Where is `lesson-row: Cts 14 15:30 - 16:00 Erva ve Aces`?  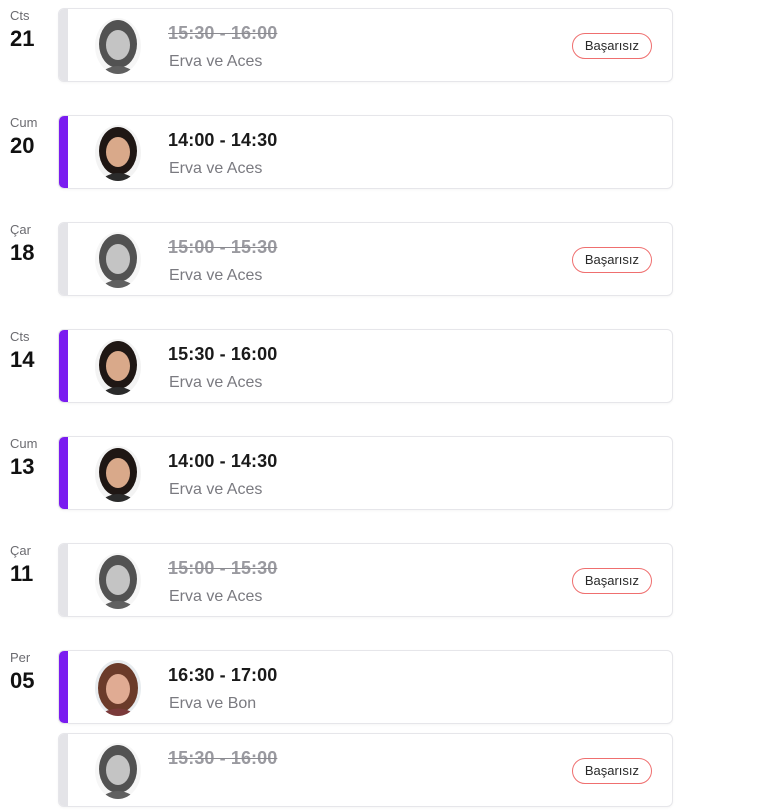 lesson-row: Cts 14 15:30 - 16:00 Erva ve Aces is located at coordinates (384, 368).